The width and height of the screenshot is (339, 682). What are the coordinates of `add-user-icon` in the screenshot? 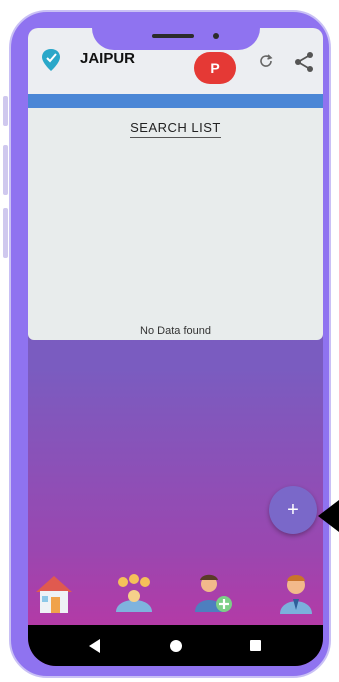 It's located at (214, 594).